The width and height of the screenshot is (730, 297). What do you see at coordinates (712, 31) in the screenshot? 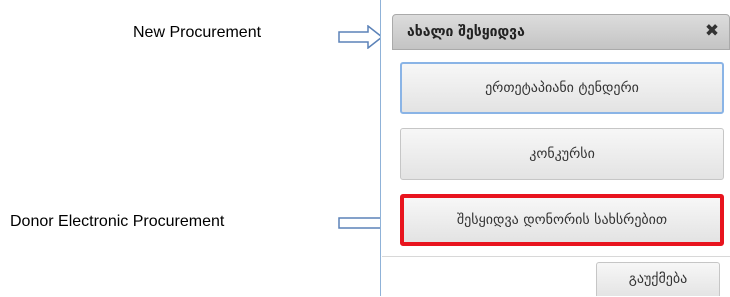
I see `close-icon: ✖` at bounding box center [712, 31].